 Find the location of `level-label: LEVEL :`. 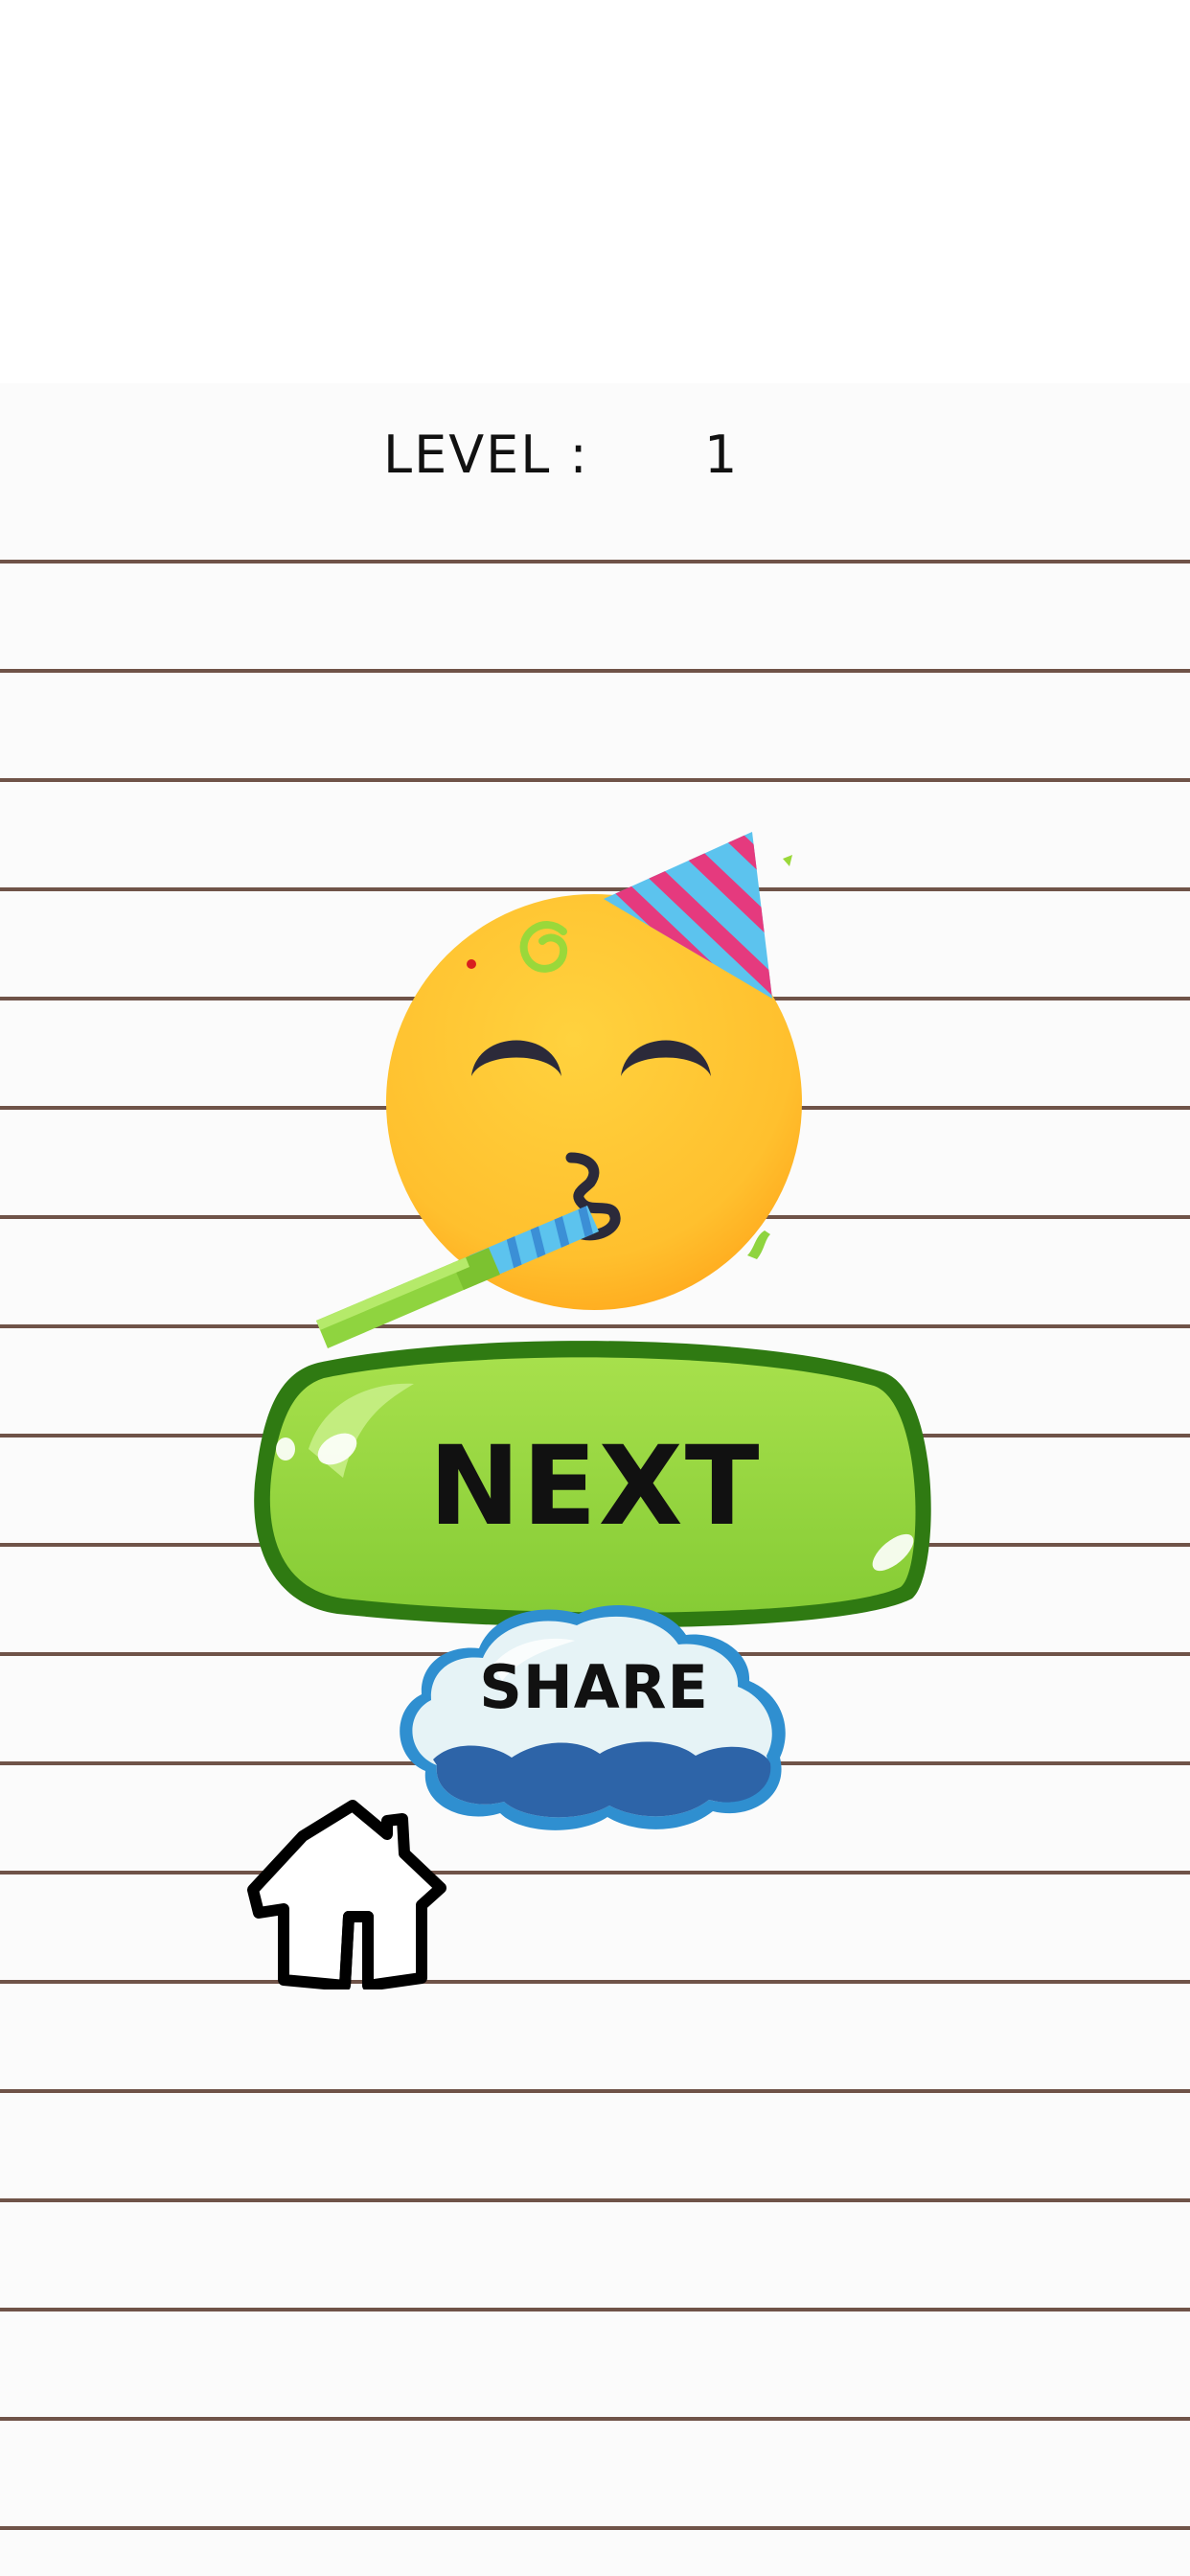

level-label: LEVEL : is located at coordinates (486, 455).